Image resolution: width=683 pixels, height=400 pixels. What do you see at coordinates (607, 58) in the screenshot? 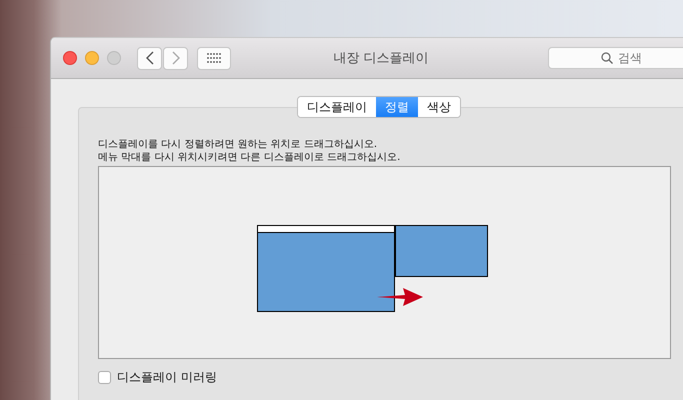
I see `search-icon` at bounding box center [607, 58].